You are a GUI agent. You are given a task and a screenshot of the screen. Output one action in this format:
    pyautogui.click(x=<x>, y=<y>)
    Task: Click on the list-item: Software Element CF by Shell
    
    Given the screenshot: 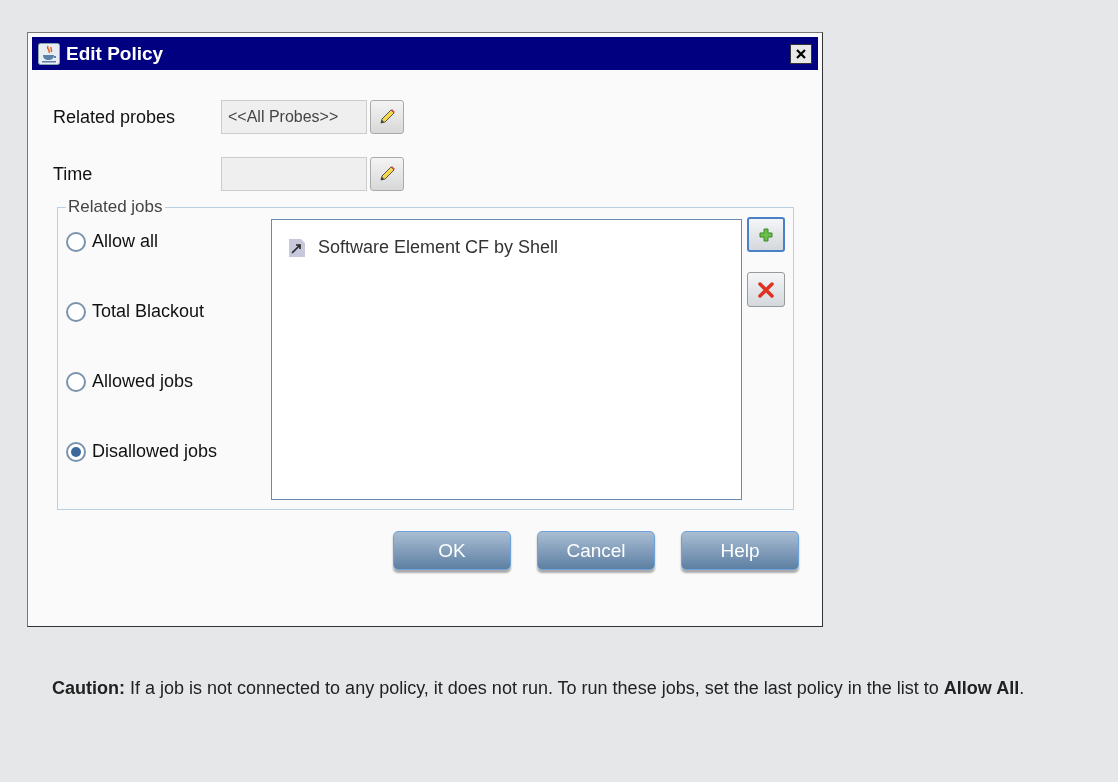 What is the action you would take?
    pyautogui.click(x=438, y=247)
    